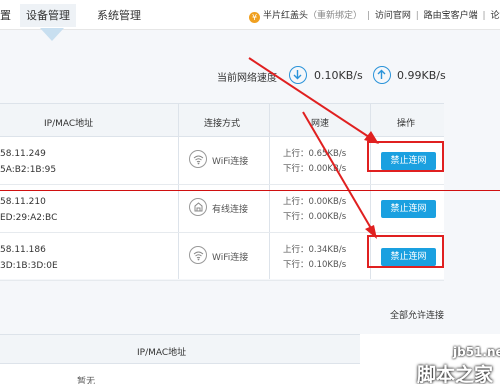 The width and height of the screenshot is (500, 384). What do you see at coordinates (455, 374) in the screenshot?
I see `watermark-text: 脚本之家` at bounding box center [455, 374].